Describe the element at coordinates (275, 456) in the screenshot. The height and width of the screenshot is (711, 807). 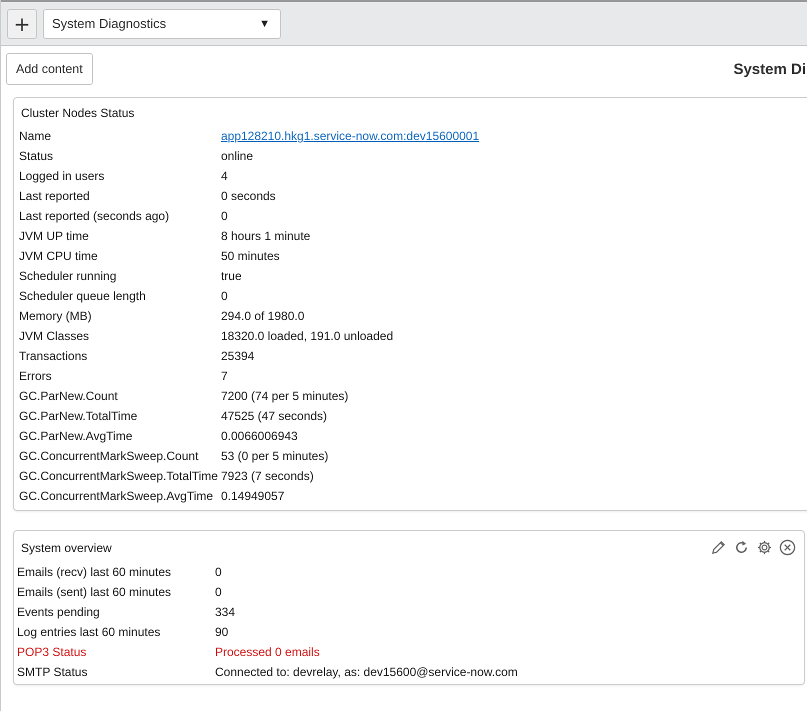
I see `row-value: 53 (0 per 5 minutes)` at that location.